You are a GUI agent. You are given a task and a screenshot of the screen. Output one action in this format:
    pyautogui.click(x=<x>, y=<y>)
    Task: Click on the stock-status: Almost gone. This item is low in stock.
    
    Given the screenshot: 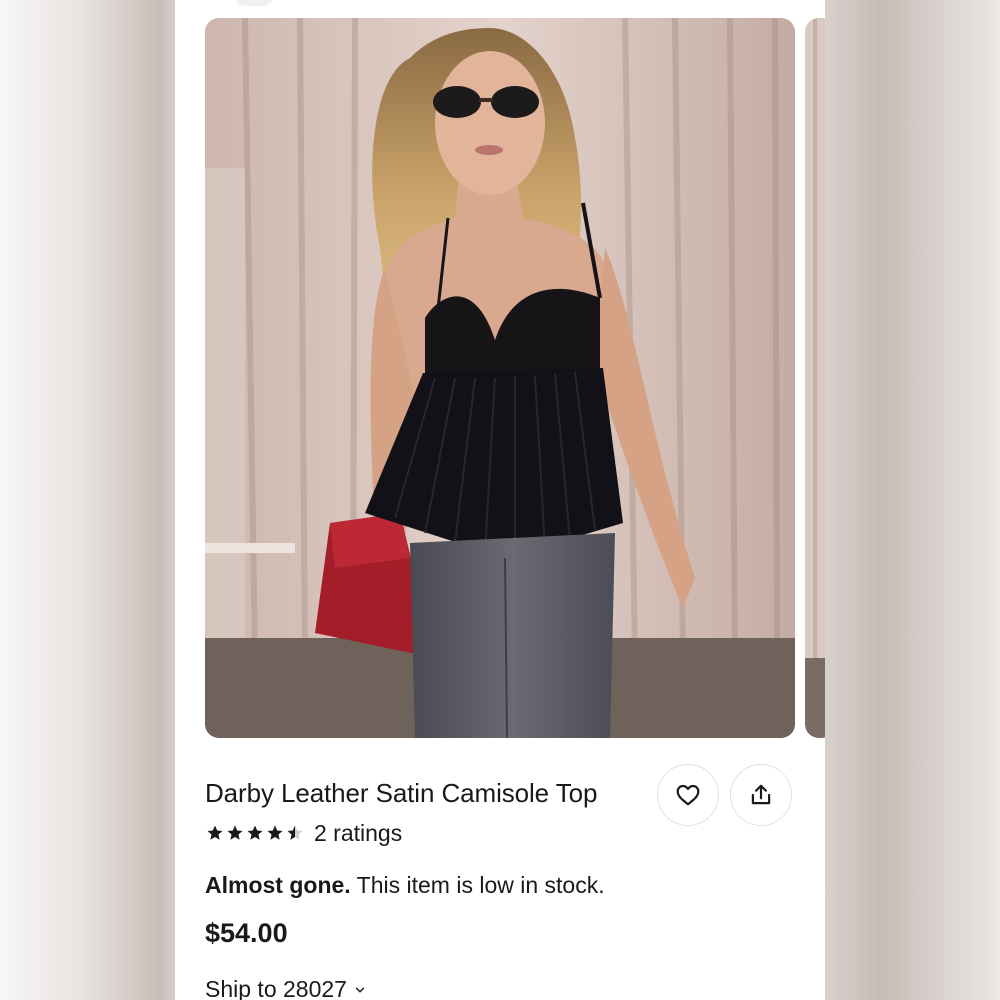 What is the action you would take?
    pyautogui.click(x=405, y=885)
    